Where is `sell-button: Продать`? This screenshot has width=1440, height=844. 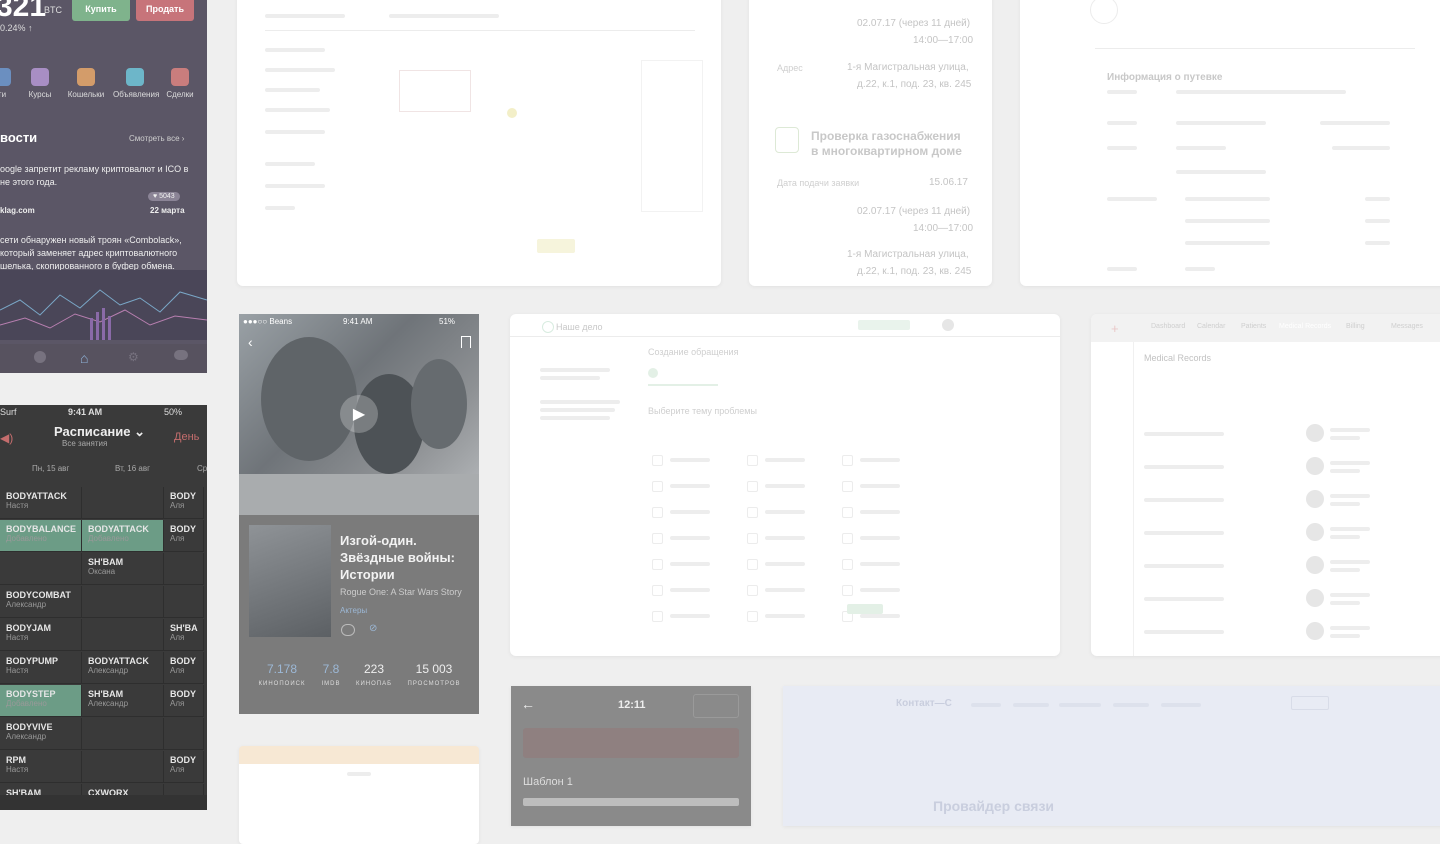 sell-button: Продать is located at coordinates (165, 10).